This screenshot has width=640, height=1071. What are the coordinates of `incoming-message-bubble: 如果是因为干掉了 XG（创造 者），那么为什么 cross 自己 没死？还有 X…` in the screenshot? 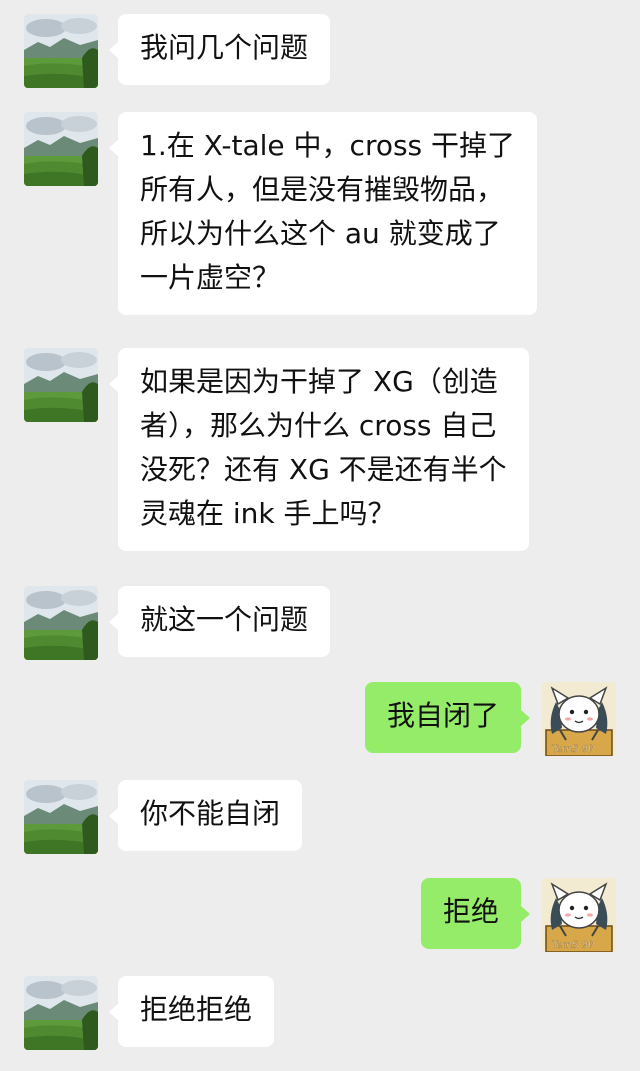 It's located at (319, 449).